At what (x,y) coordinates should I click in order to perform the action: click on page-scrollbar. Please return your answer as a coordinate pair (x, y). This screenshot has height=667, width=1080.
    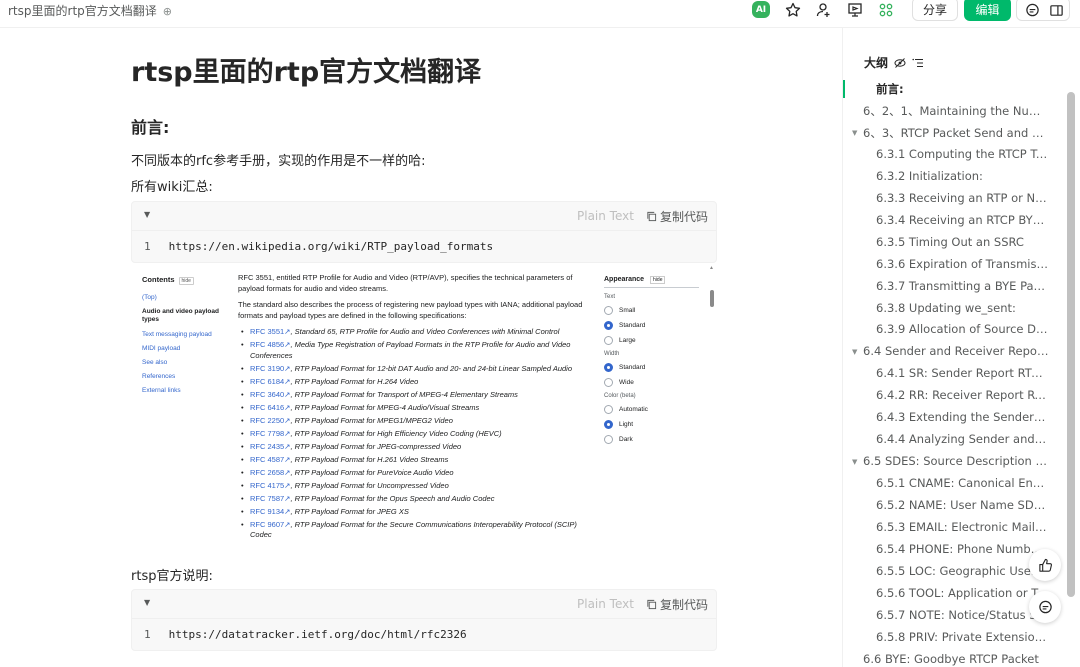
    Looking at the image, I should click on (1071, 344).